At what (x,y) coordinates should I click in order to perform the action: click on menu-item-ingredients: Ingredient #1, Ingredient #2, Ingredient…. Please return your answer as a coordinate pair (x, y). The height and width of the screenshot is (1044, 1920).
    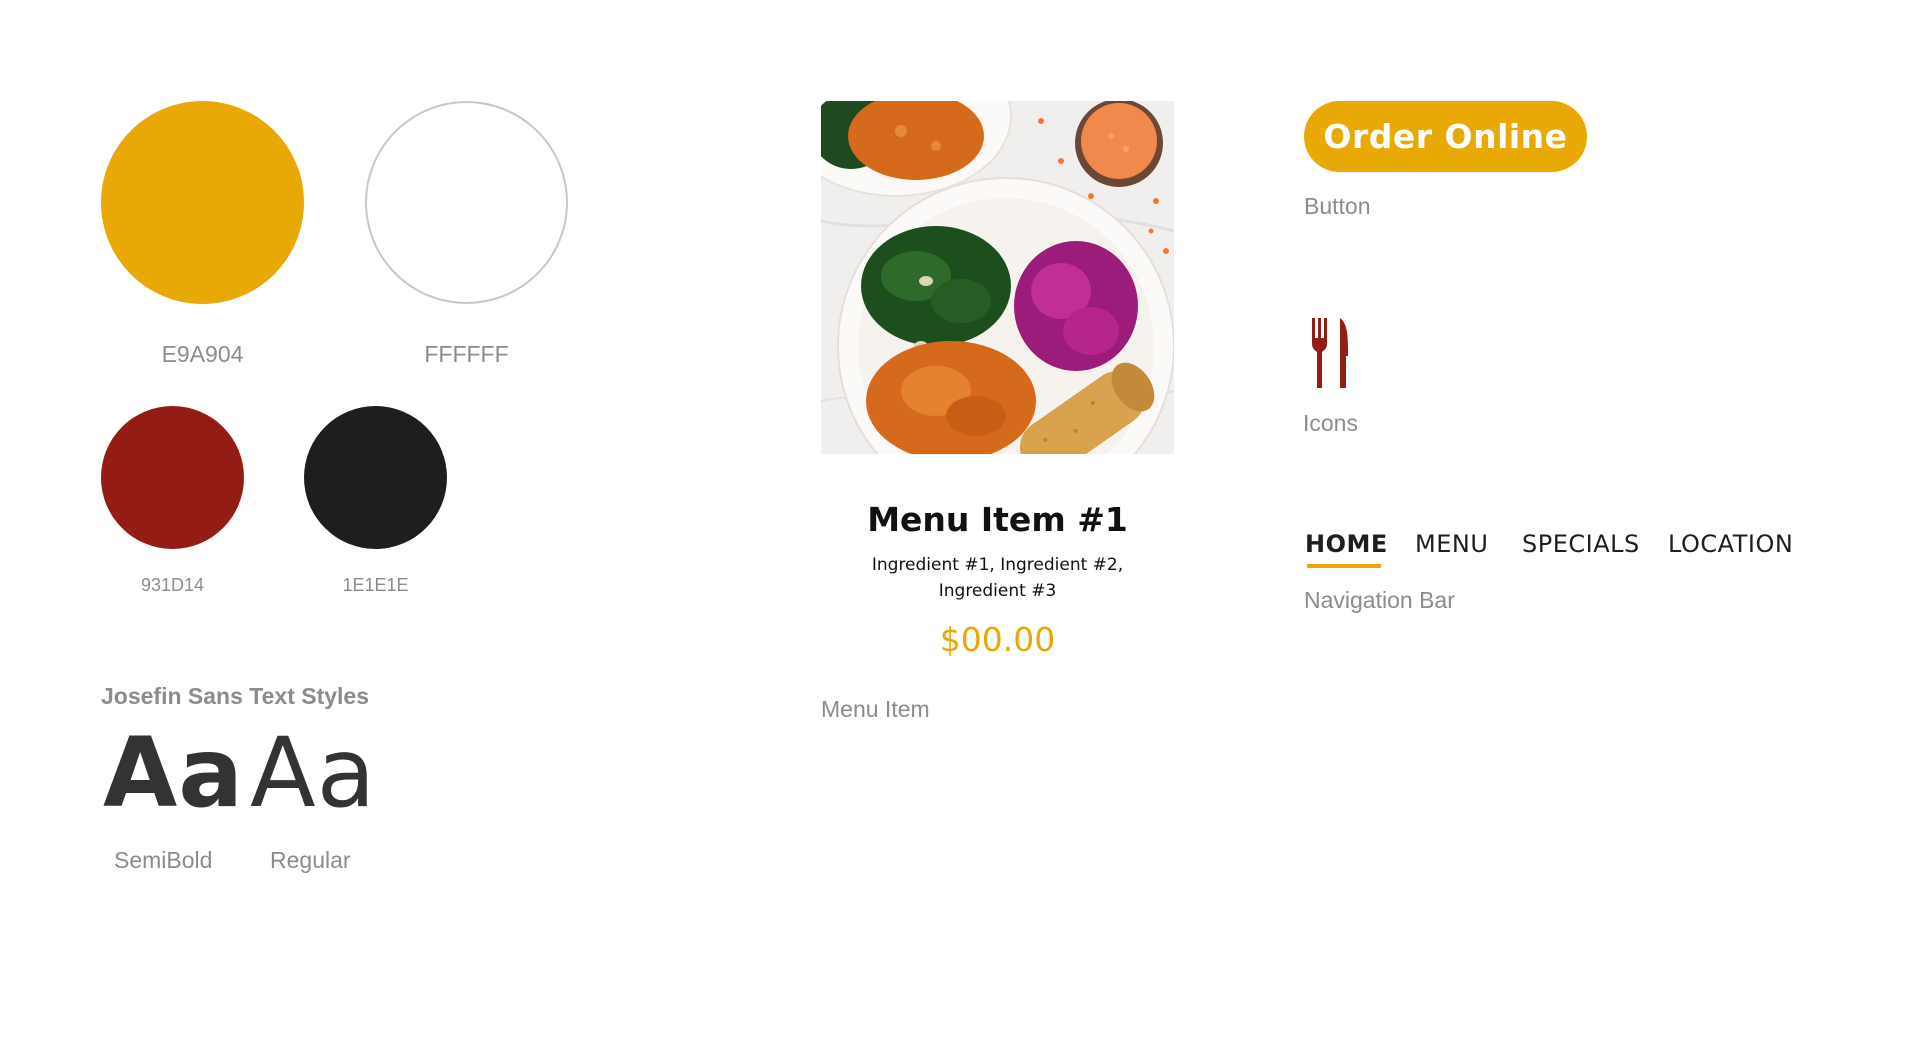
    Looking at the image, I should click on (997, 578).